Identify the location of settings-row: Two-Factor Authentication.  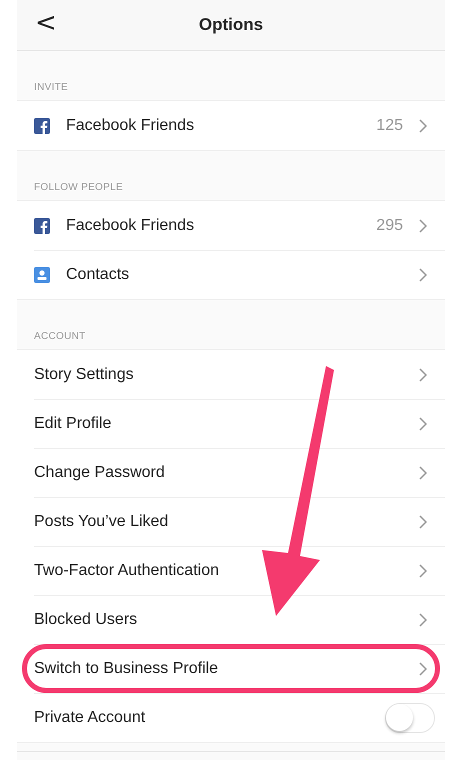
(231, 570).